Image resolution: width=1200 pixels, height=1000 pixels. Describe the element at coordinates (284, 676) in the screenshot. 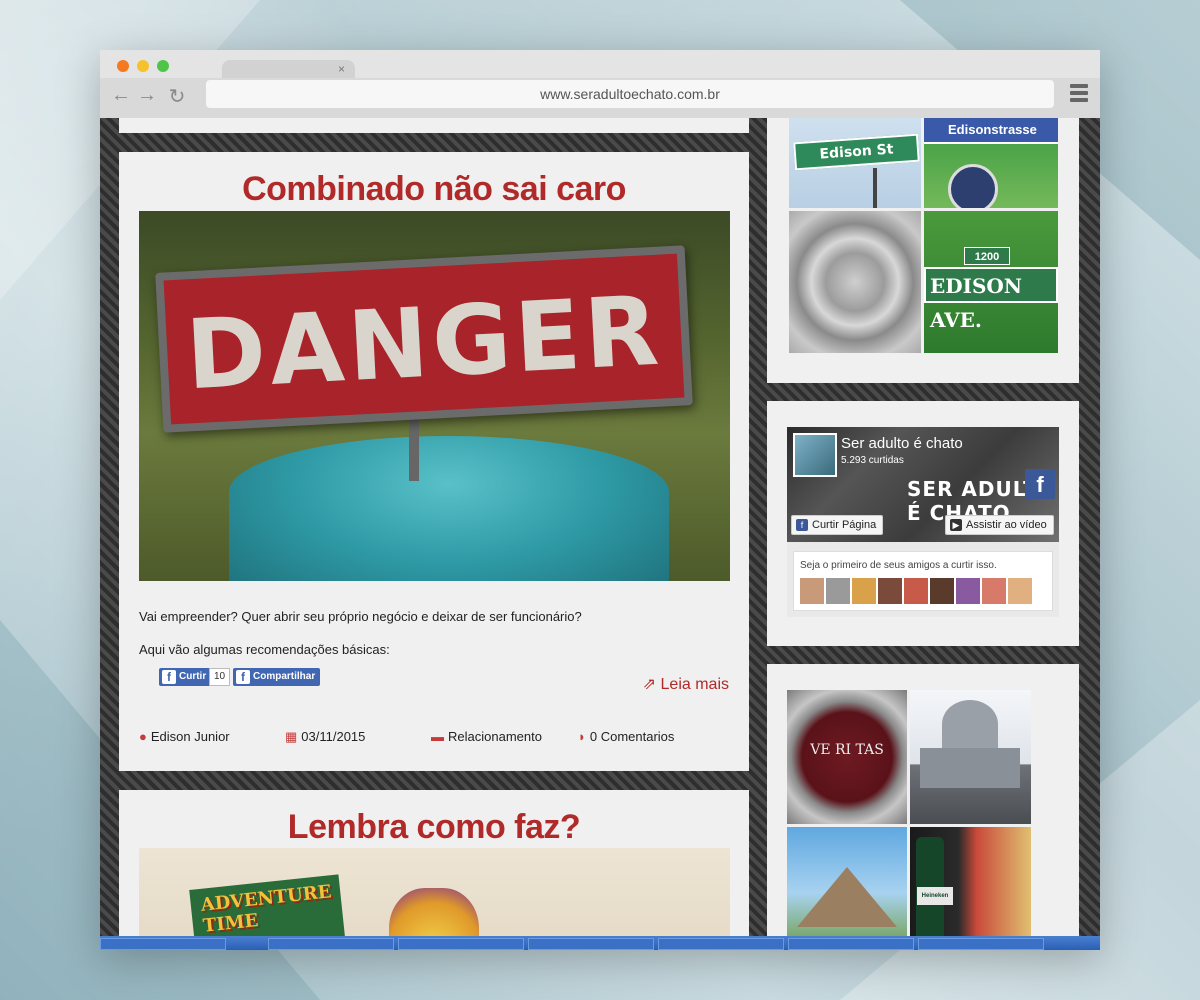

I see `share-label: Compartilhar` at that location.